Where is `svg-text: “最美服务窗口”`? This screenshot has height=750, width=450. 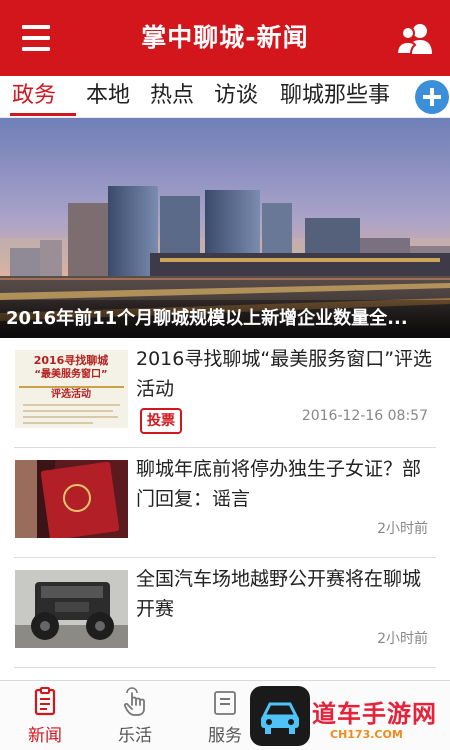
svg-text: “最美服务窗口” is located at coordinates (70, 373).